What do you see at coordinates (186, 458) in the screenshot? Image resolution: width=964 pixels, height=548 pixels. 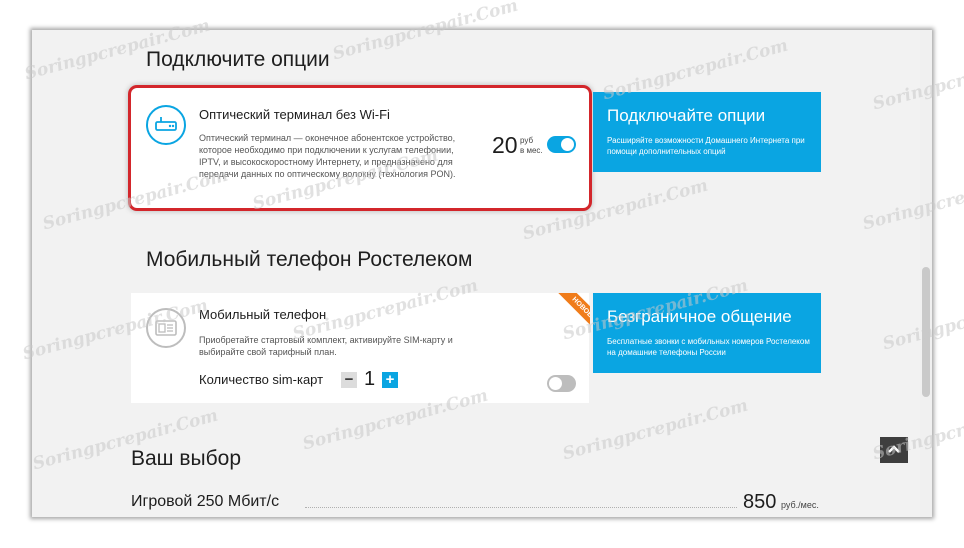 I see `section-heading-summary: Ваш выбор` at bounding box center [186, 458].